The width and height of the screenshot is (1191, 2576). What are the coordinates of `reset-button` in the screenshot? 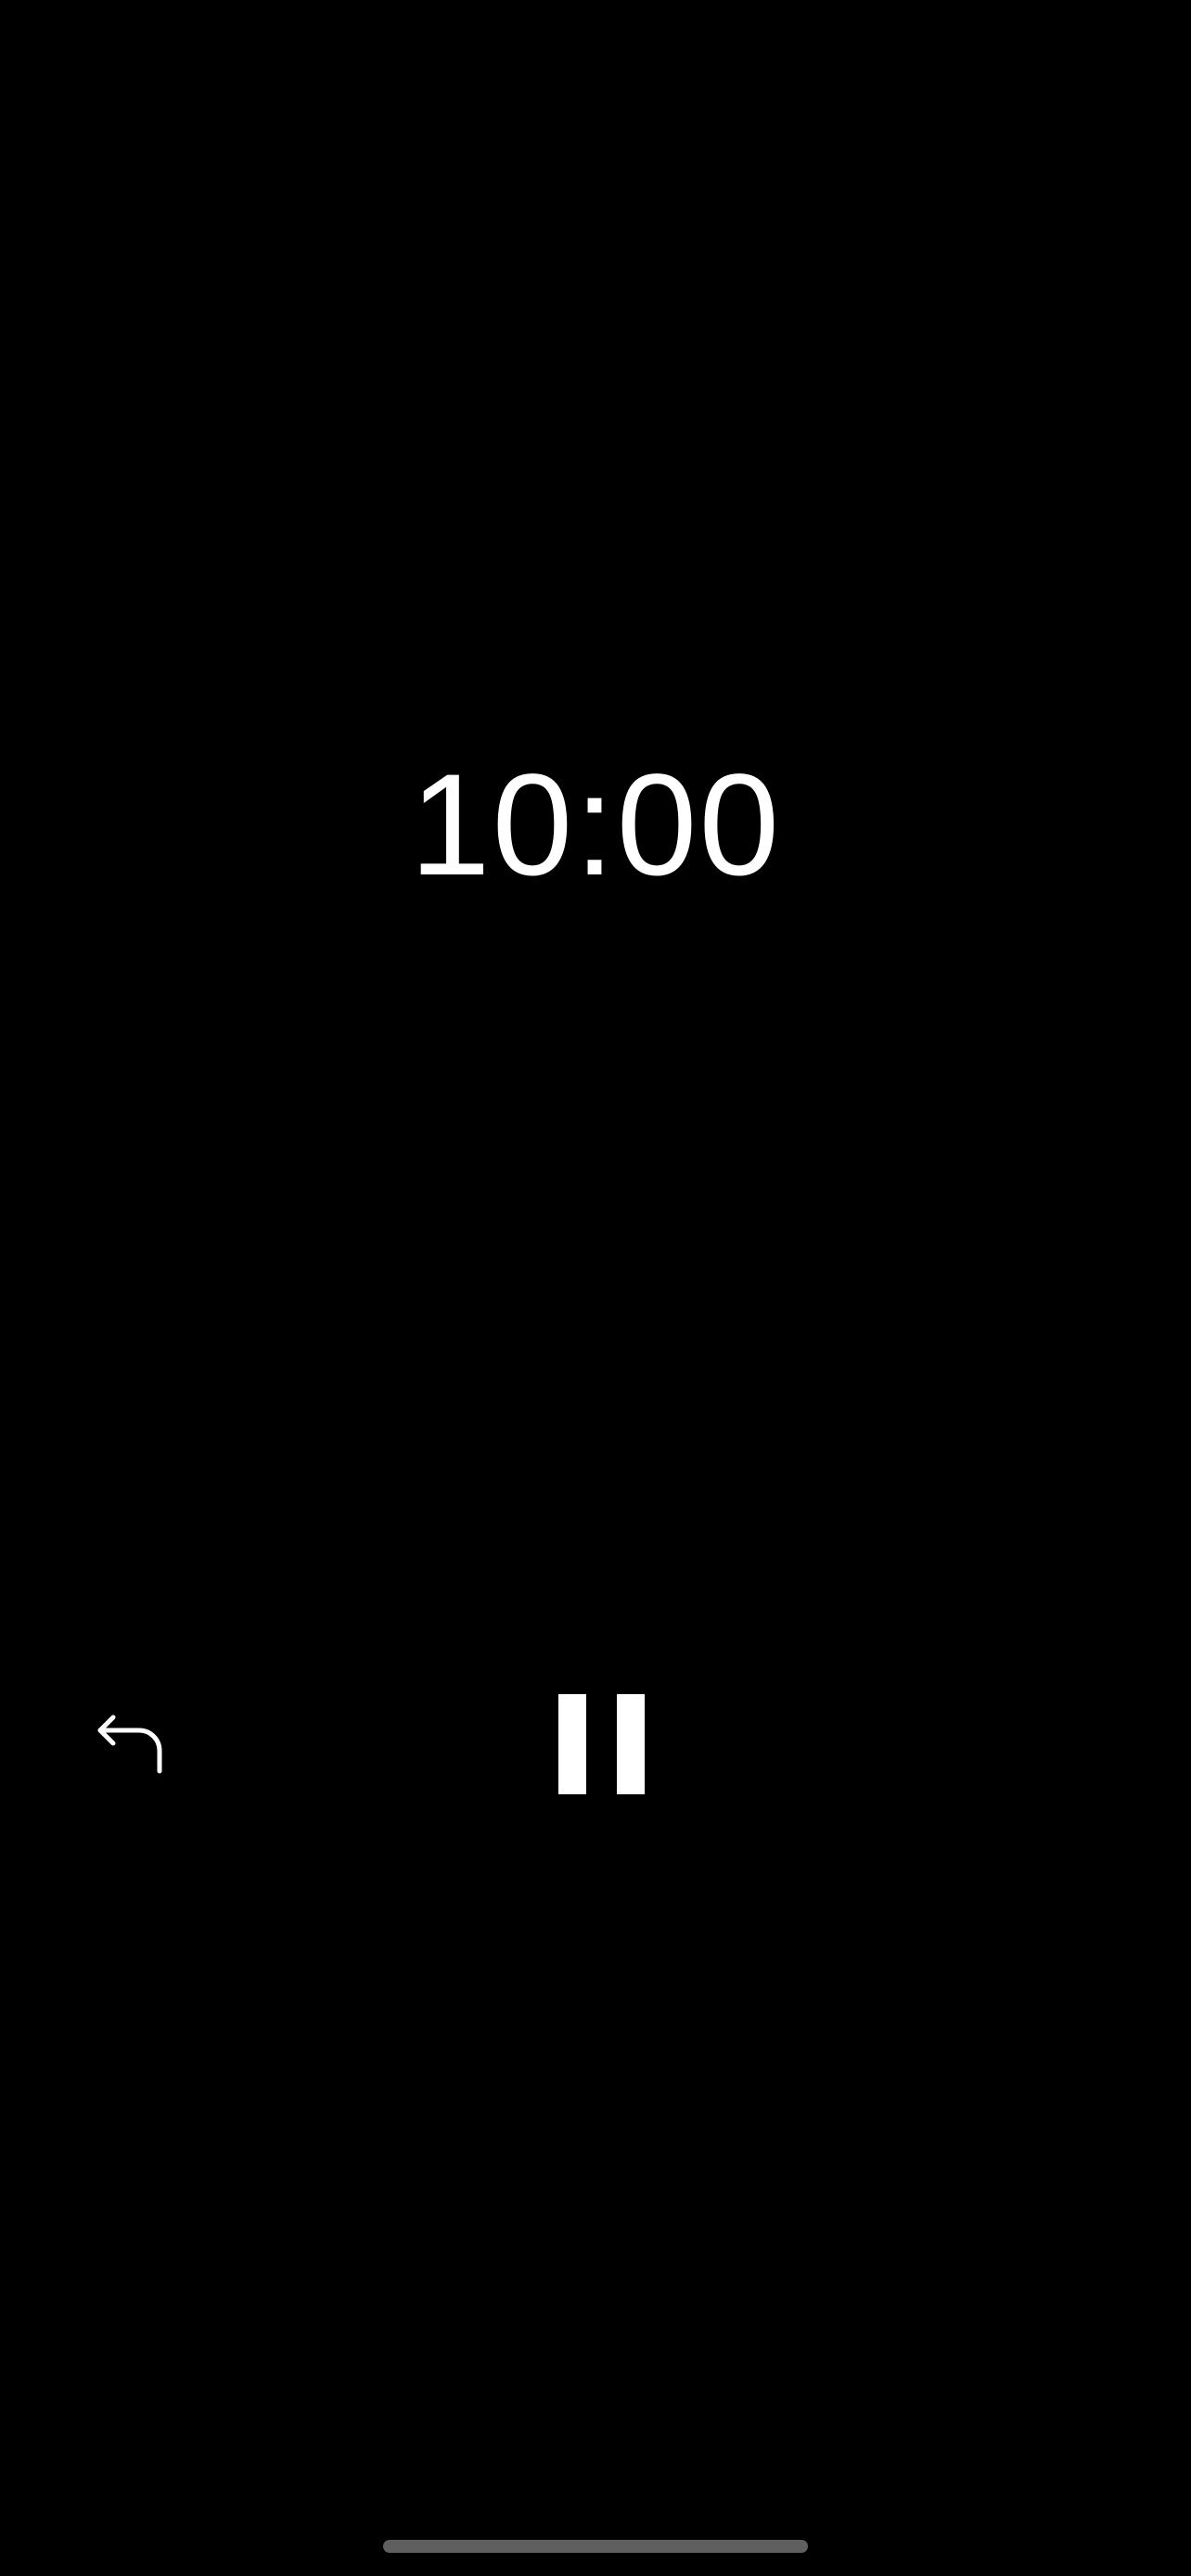 It's located at (129, 1744).